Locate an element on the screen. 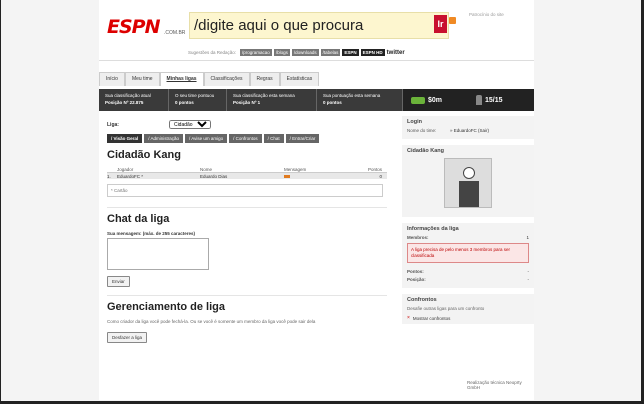  col-pontos: Pontos is located at coordinates (374, 169).